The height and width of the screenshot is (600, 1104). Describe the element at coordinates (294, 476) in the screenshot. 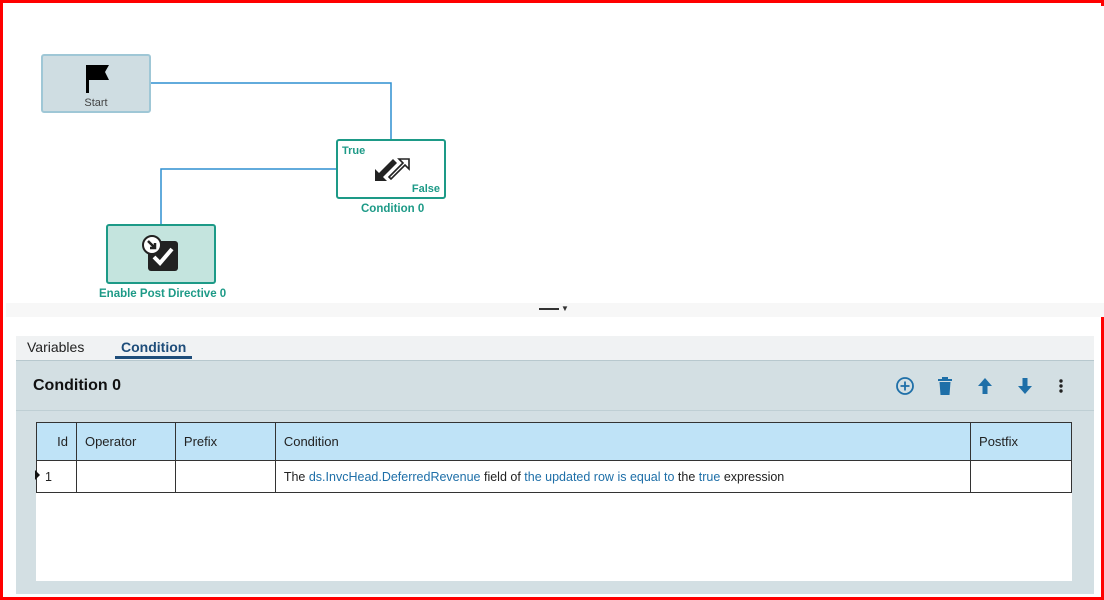

I see `condition-text: The` at that location.